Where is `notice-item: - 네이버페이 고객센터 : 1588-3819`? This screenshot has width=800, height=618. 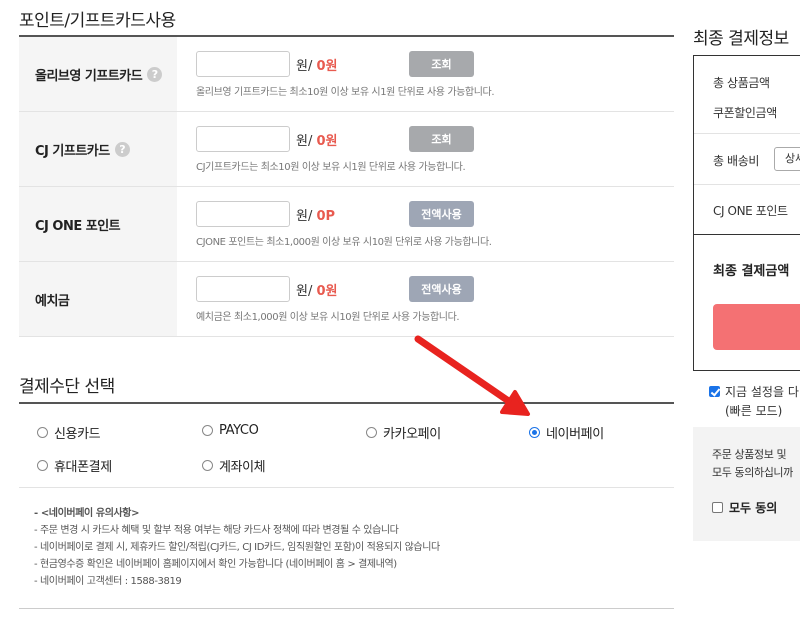 notice-item: - 네이버페이 고객센터 : 1588-3819 is located at coordinates (108, 581).